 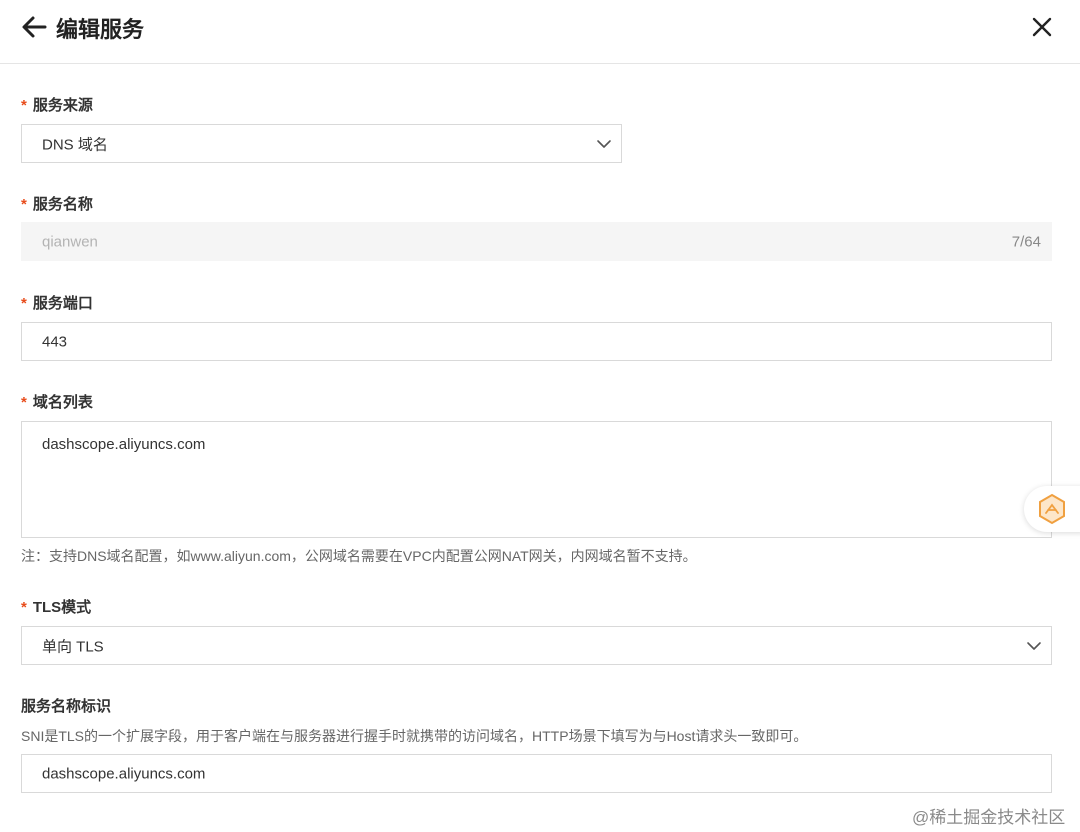 I want to click on assistant-widget, so click(x=1052, y=509).